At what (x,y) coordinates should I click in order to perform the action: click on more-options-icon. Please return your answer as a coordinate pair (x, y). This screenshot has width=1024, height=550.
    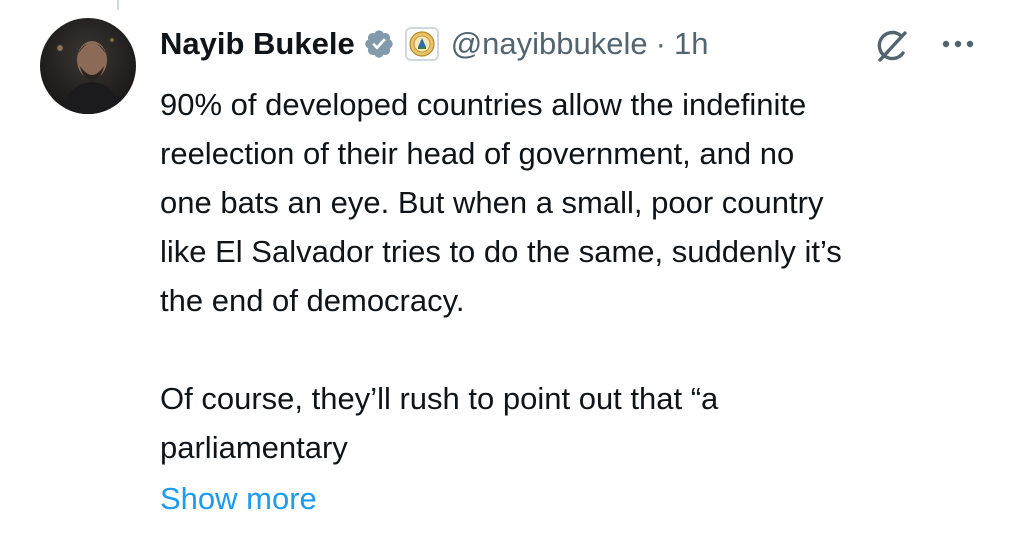
    Looking at the image, I should click on (958, 44).